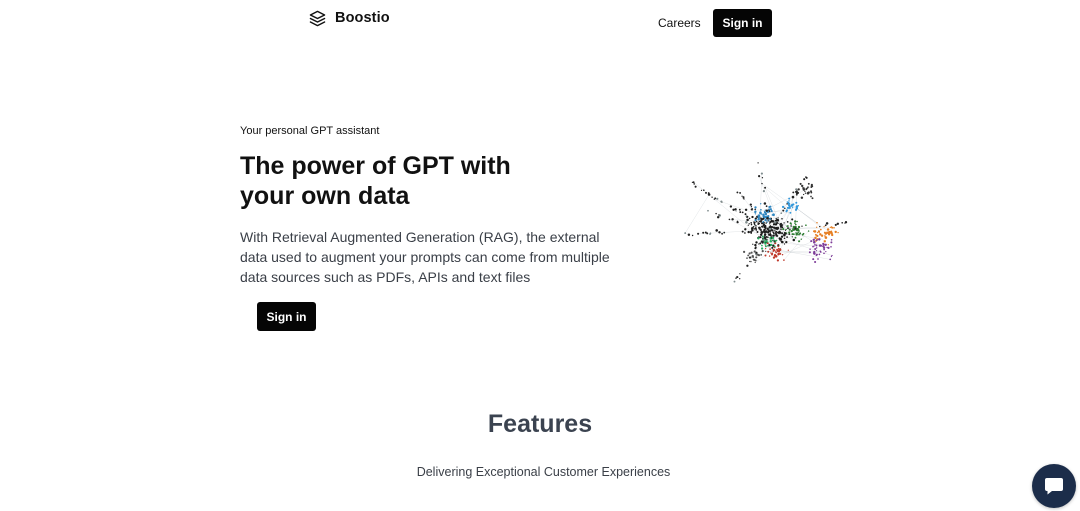 The image size is (1080, 511). I want to click on hero-sign-in-button: Sign in, so click(286, 316).